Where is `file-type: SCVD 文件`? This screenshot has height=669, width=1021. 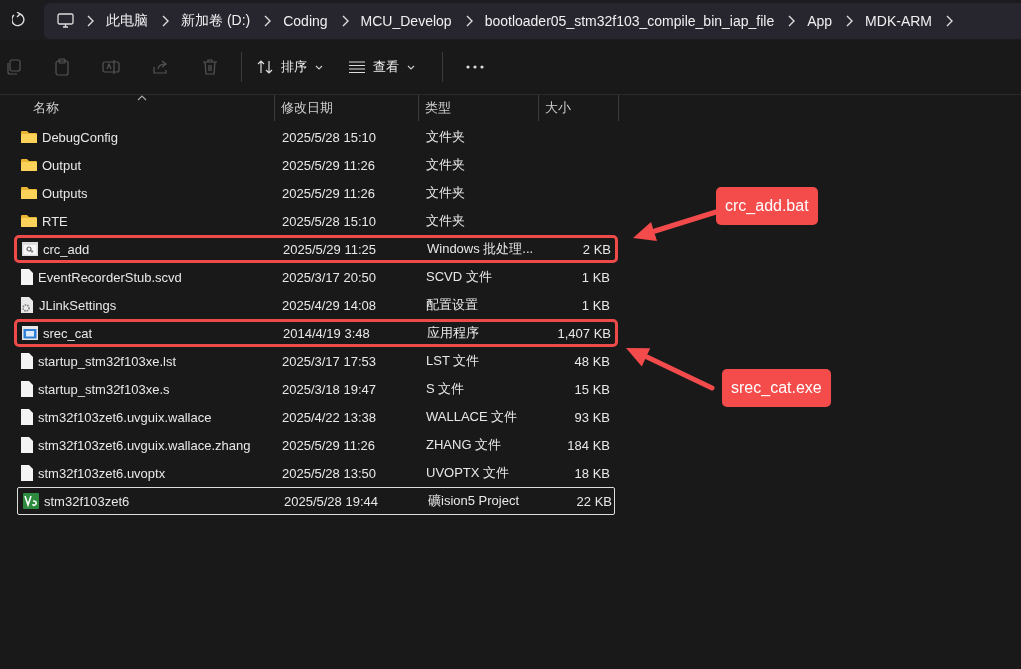
file-type: SCVD 文件 is located at coordinates (459, 277).